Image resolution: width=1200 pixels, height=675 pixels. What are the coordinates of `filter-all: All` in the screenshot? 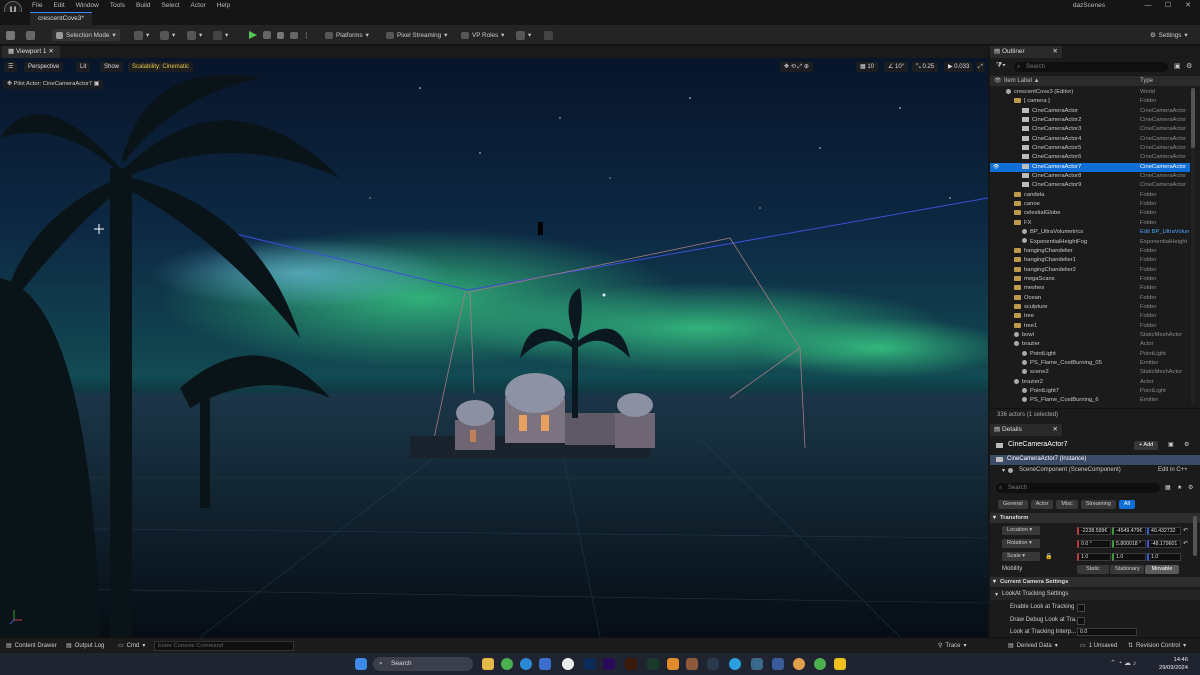 It's located at (1126, 504).